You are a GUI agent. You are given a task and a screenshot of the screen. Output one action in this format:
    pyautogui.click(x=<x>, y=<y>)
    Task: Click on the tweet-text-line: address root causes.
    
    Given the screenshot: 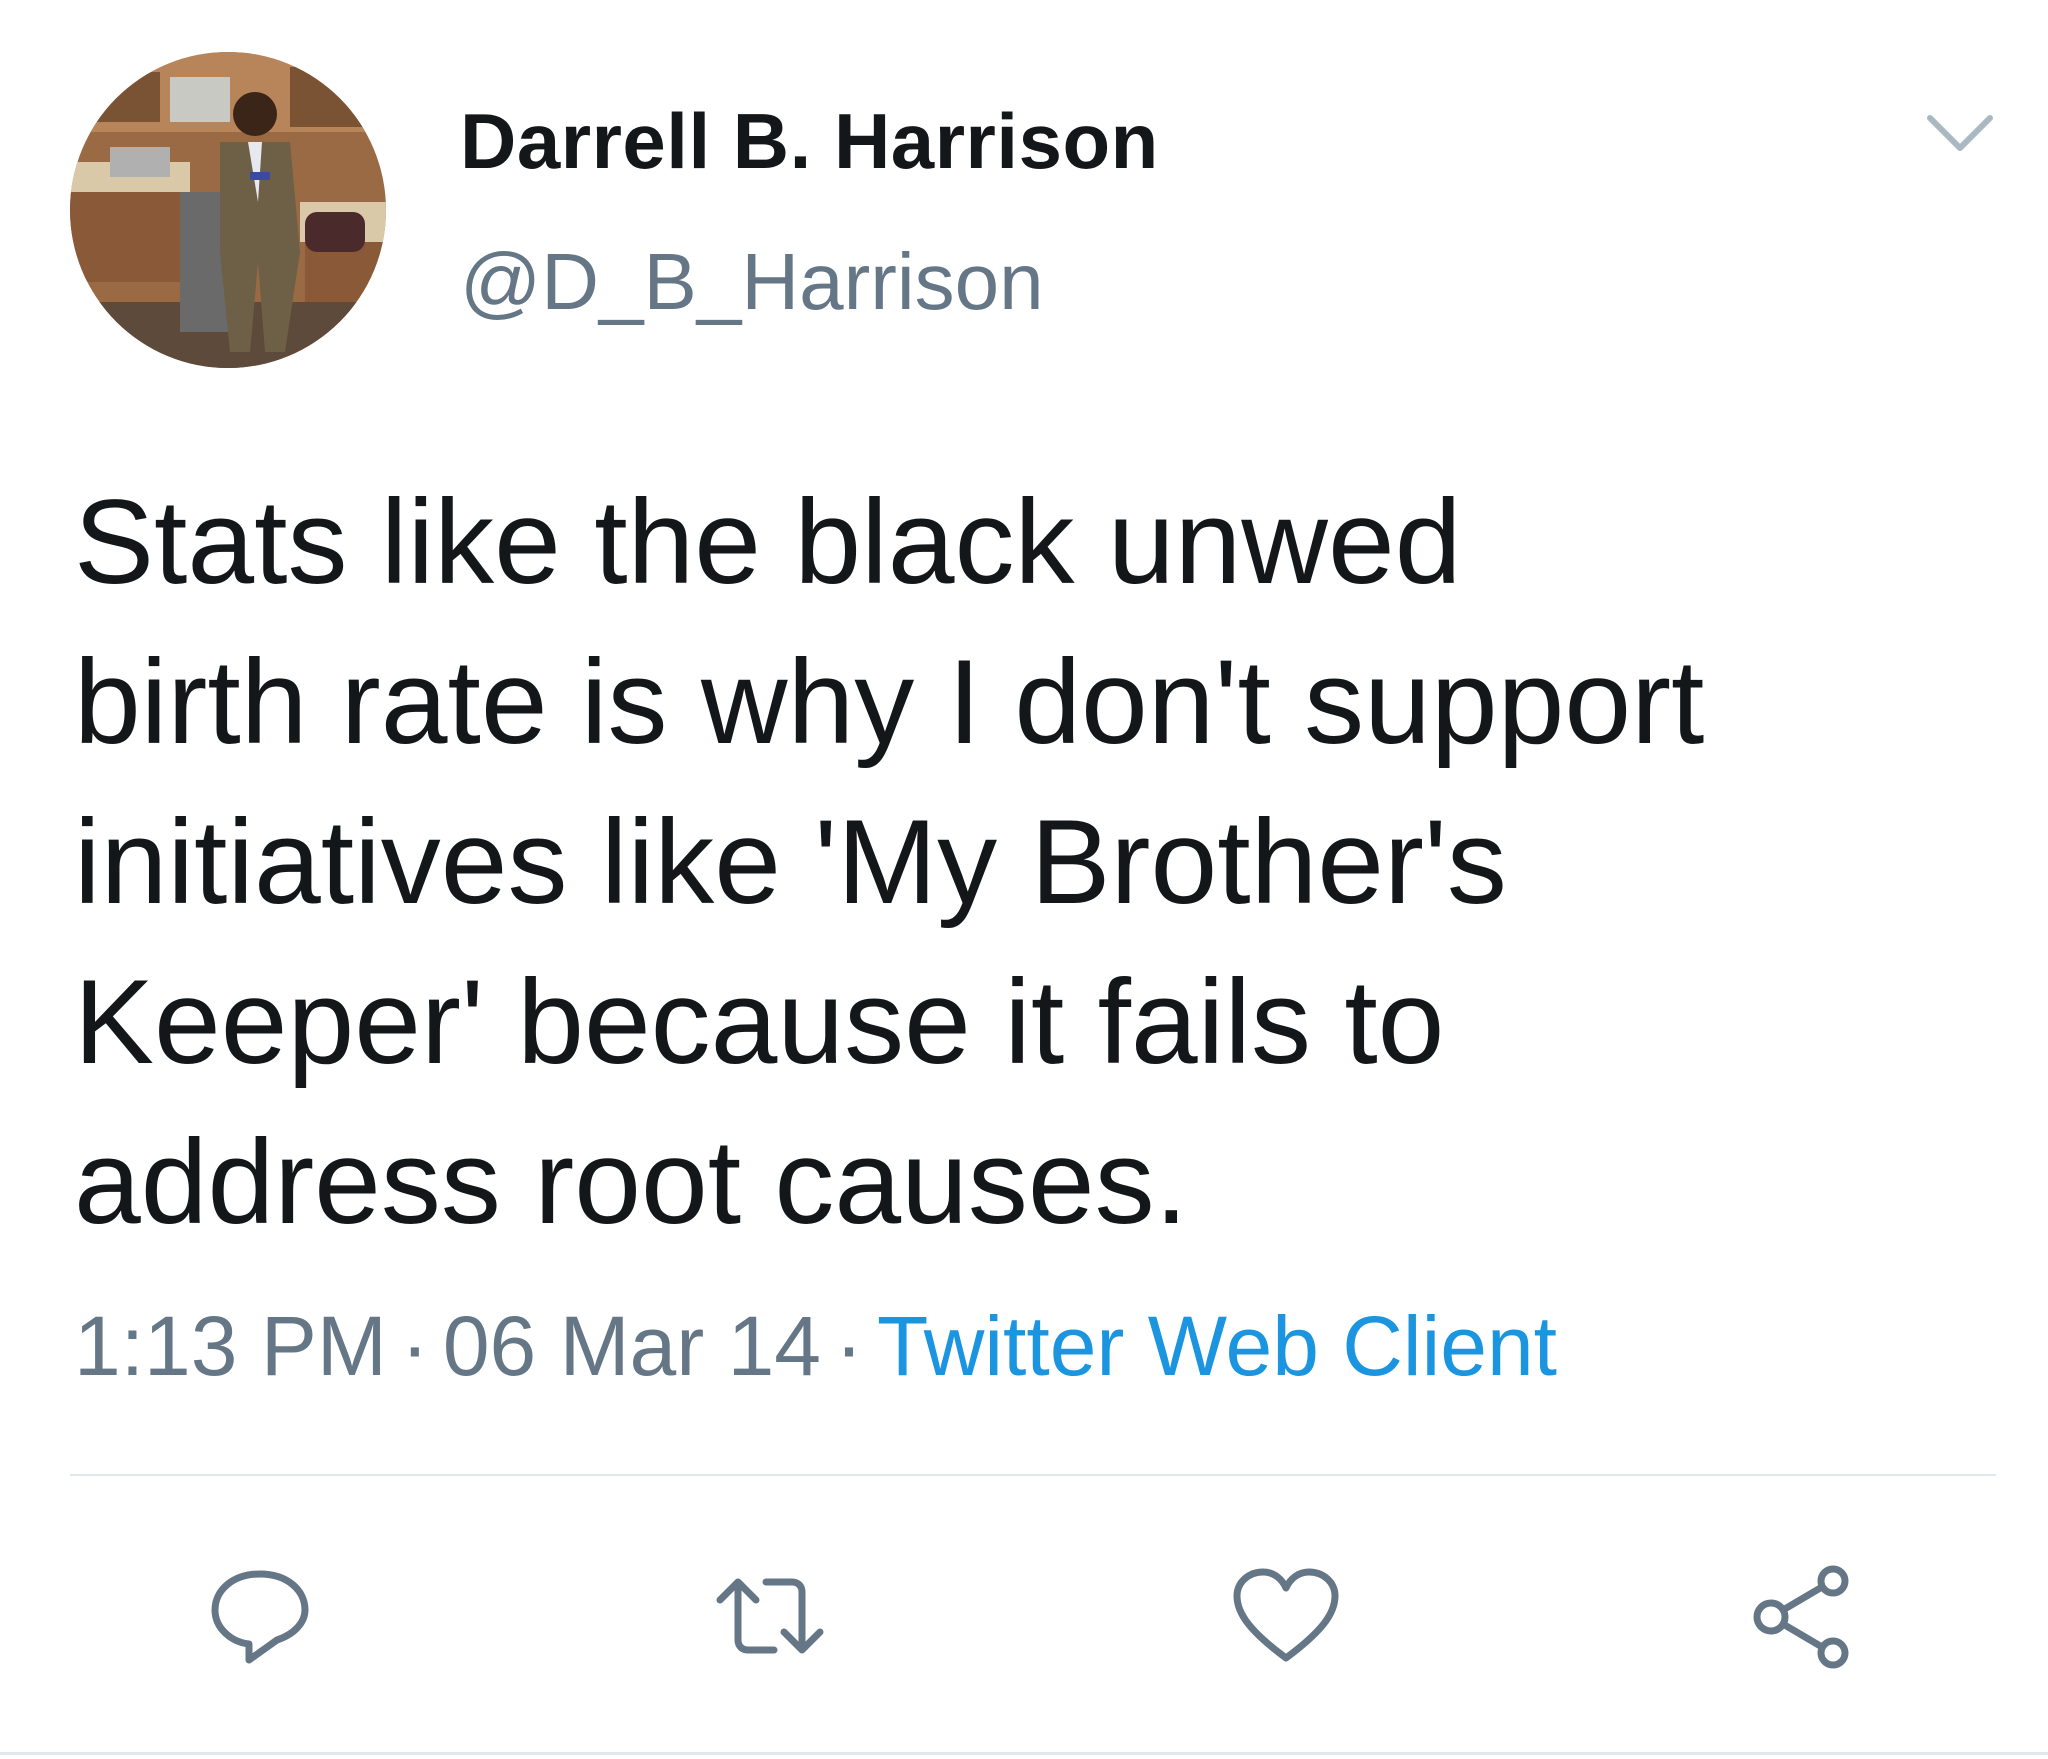 What is the action you would take?
    pyautogui.click(x=631, y=1182)
    